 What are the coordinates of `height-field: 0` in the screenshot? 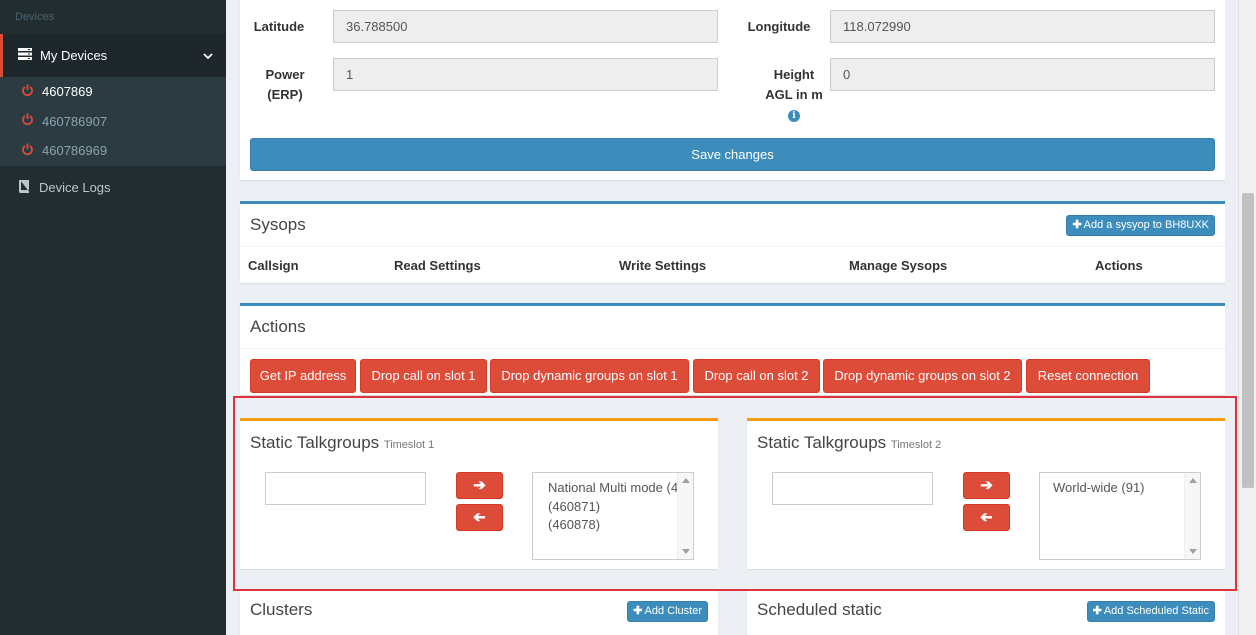 It's located at (1022, 74).